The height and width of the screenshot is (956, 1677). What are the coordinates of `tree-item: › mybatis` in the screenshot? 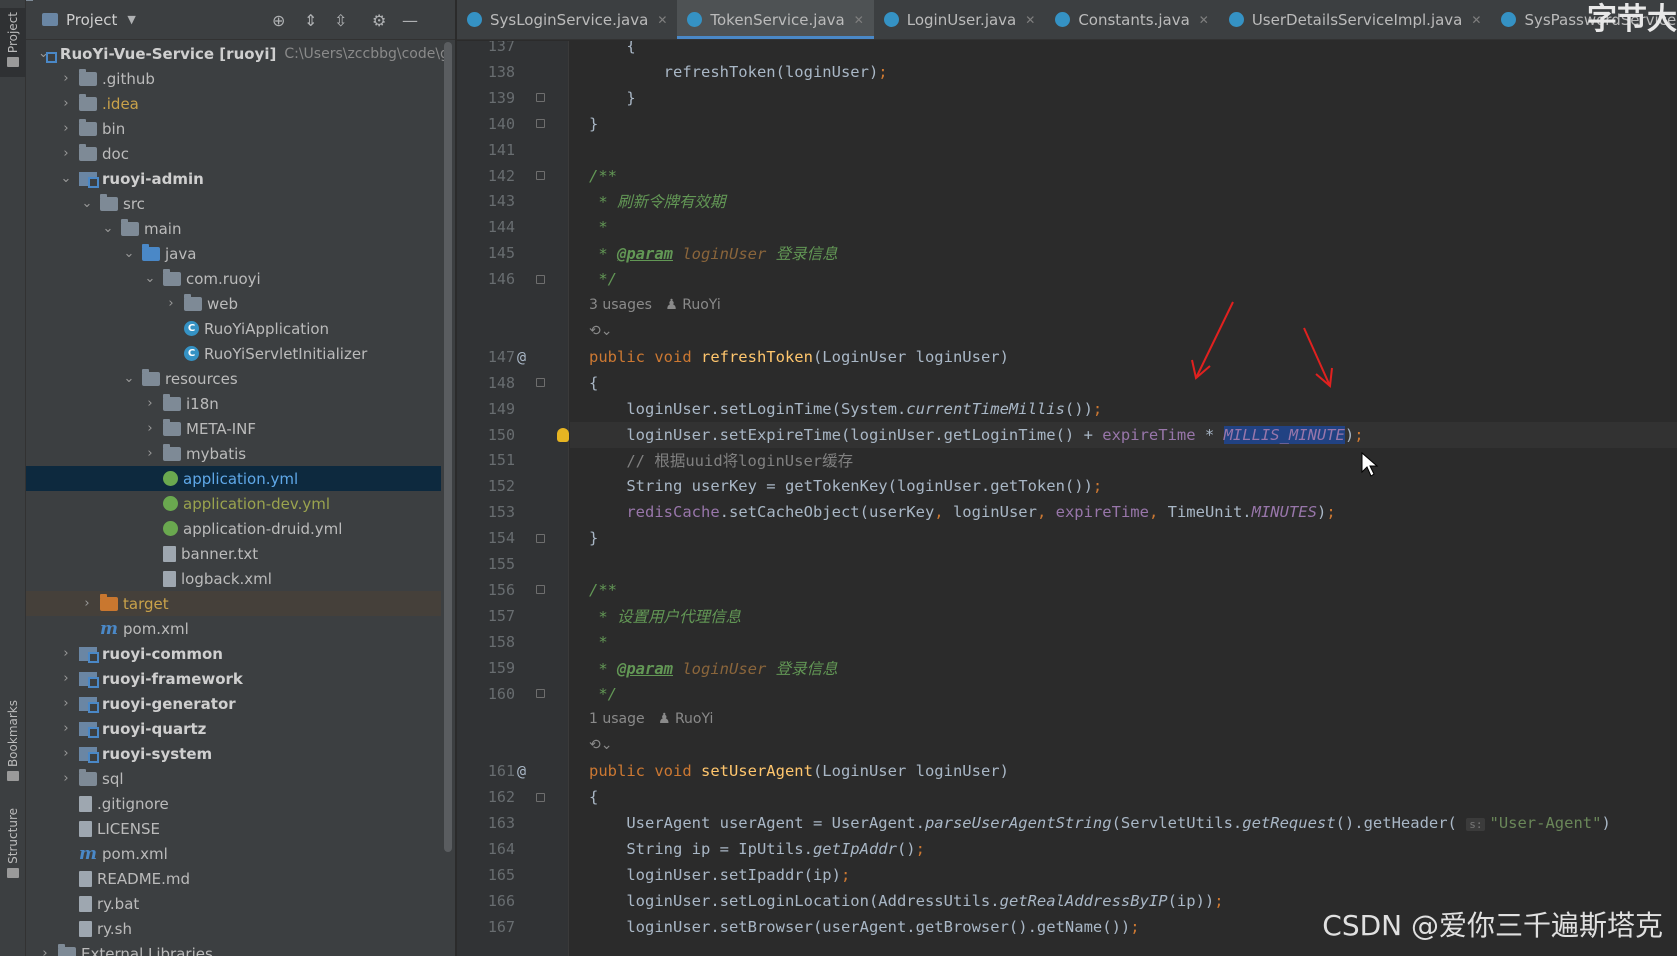 It's located at (233, 453).